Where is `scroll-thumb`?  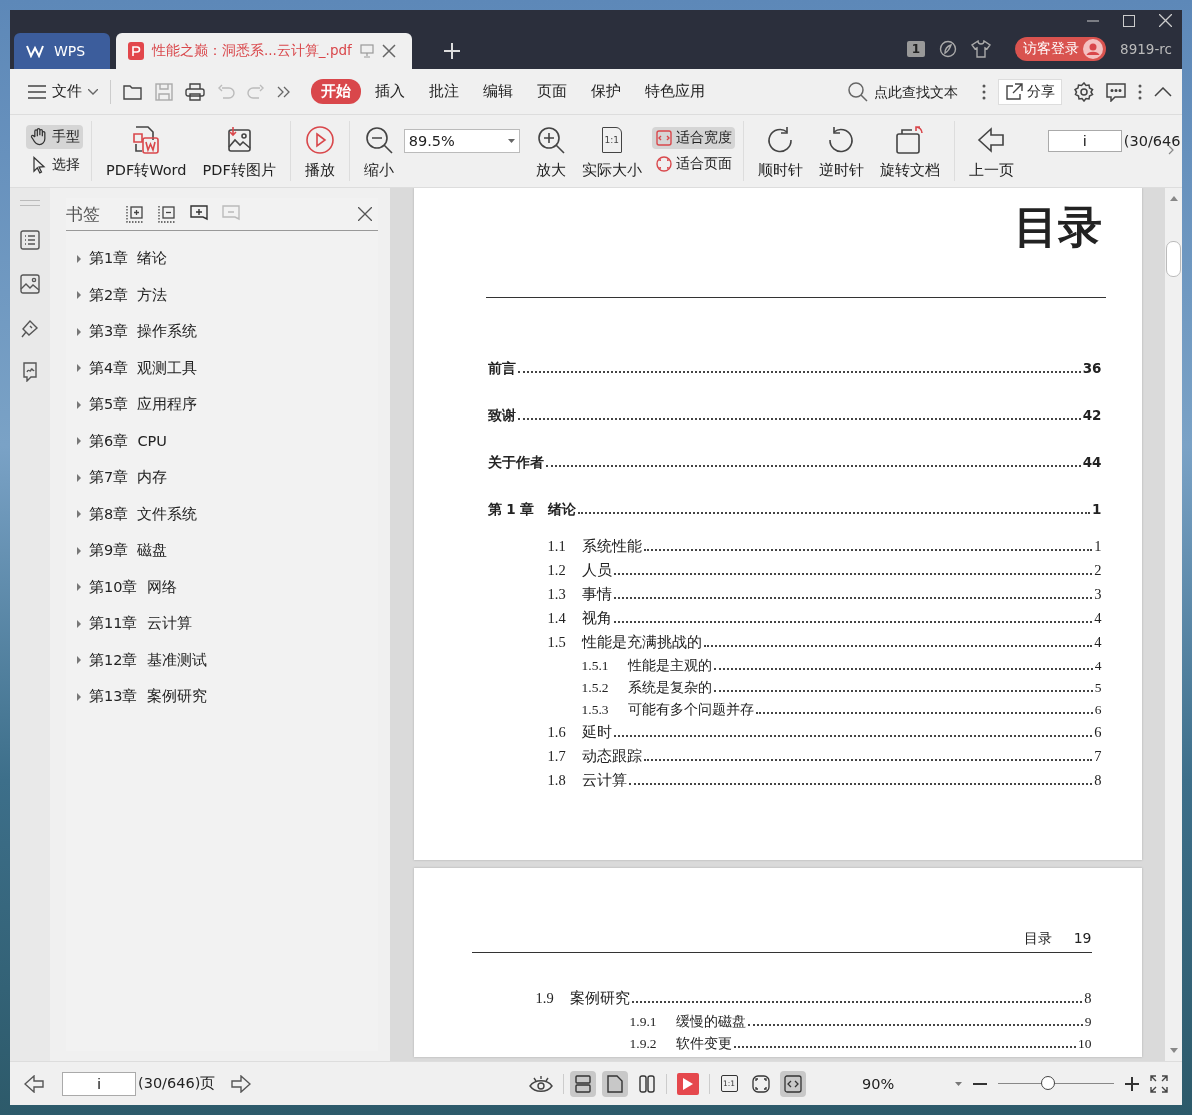
scroll-thumb is located at coordinates (1173, 259).